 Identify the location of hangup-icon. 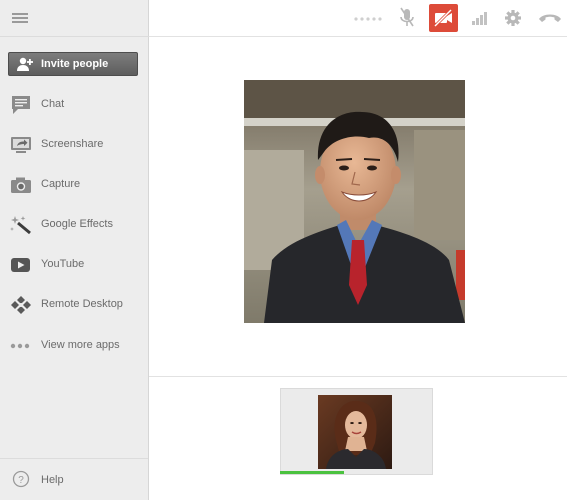
(550, 18).